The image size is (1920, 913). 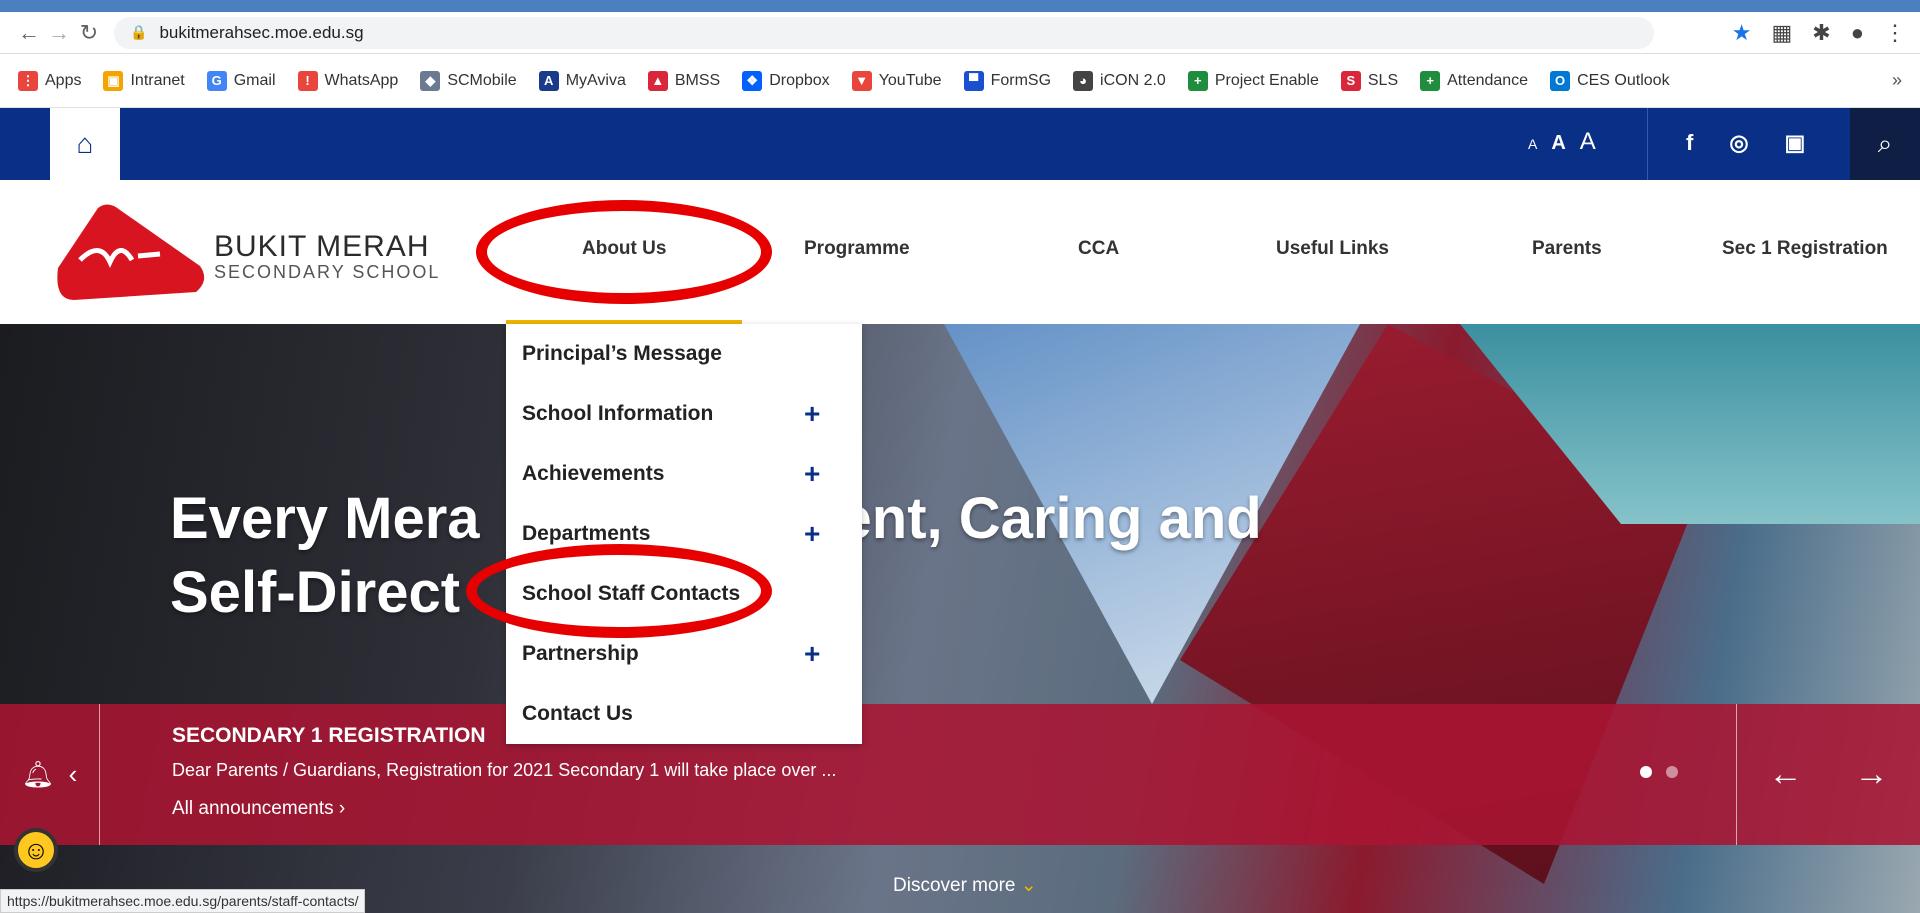 I want to click on menu-kebab-icon: ⋮, so click(x=1895, y=33).